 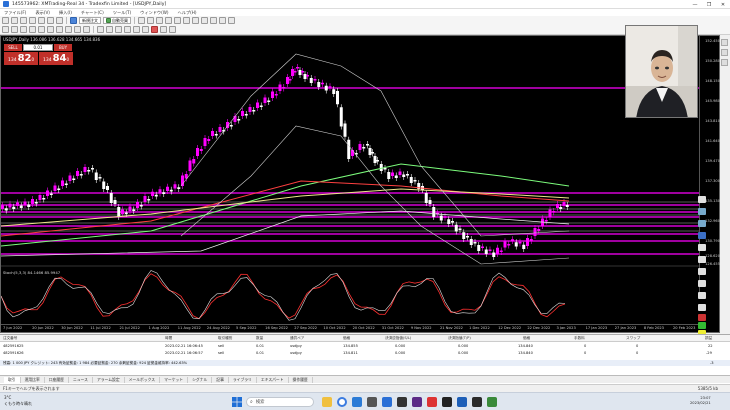 I want to click on ruler-icon, so click(x=702, y=247).